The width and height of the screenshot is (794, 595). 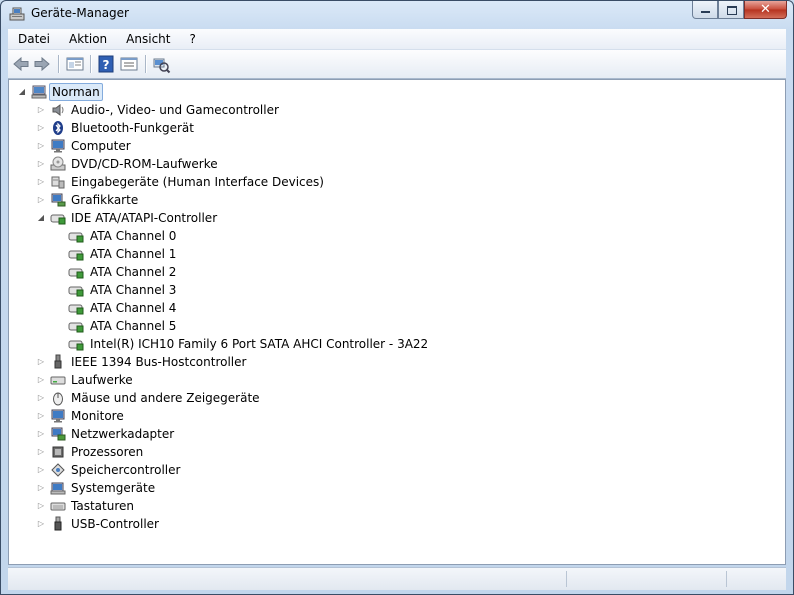 I want to click on tree-root-label: Norman, so click(x=76, y=92).